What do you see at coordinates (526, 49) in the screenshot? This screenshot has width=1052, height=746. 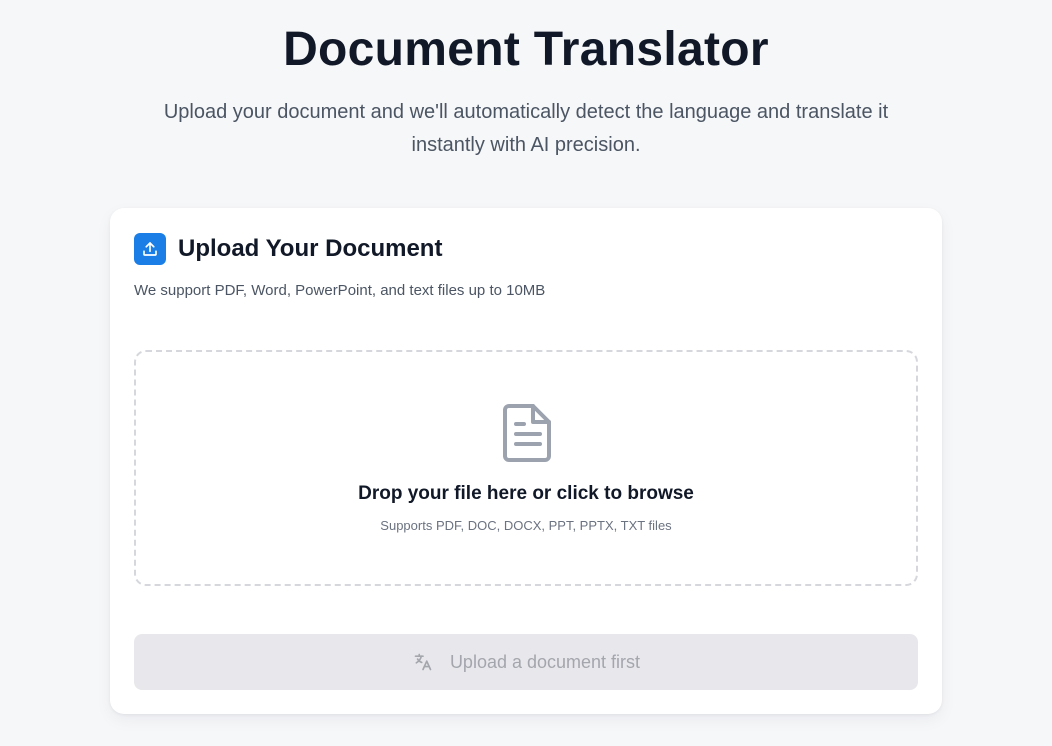 I see `page-title: Document Translator` at bounding box center [526, 49].